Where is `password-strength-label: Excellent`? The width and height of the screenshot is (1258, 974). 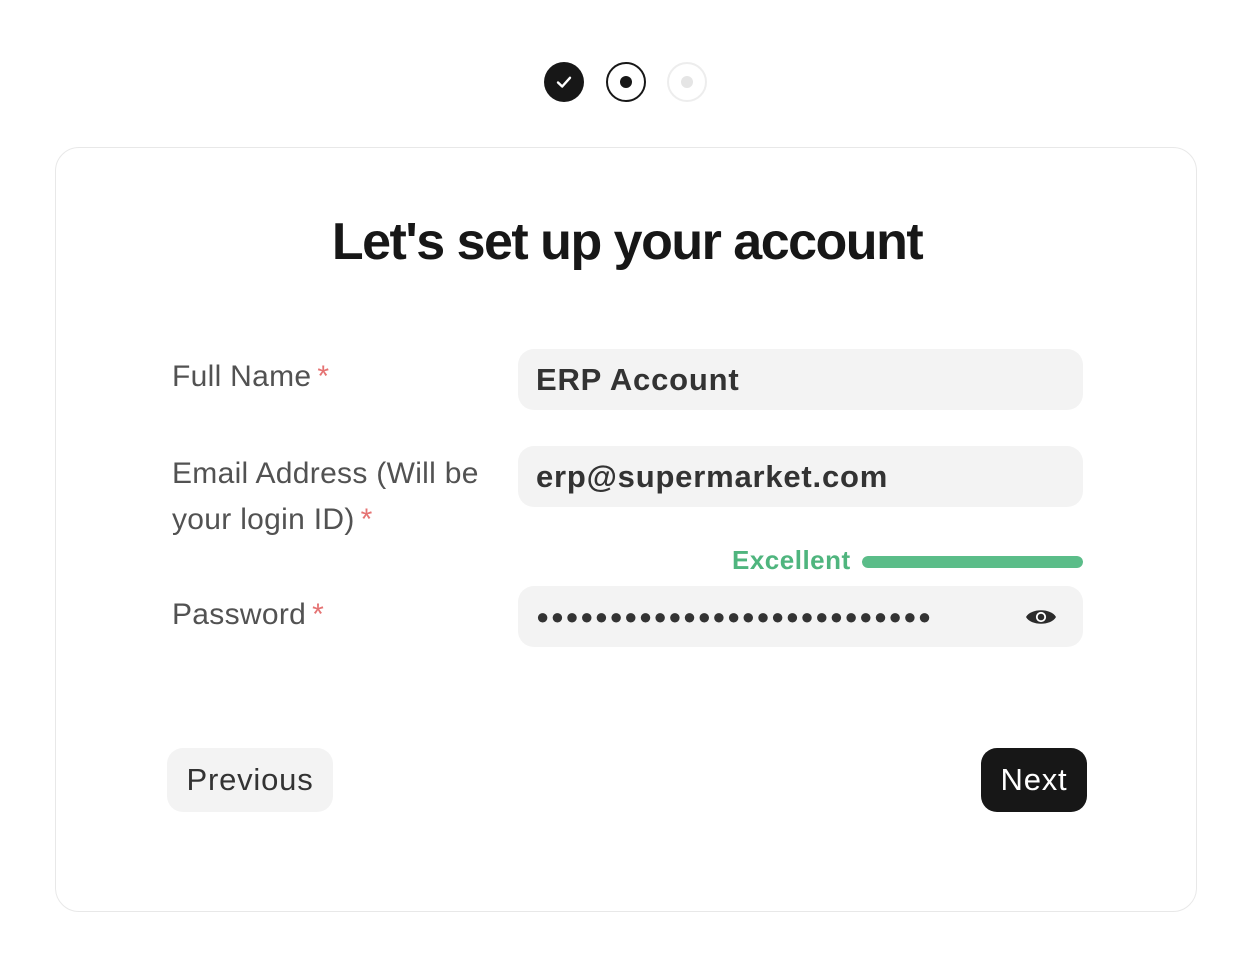 password-strength-label: Excellent is located at coordinates (791, 560).